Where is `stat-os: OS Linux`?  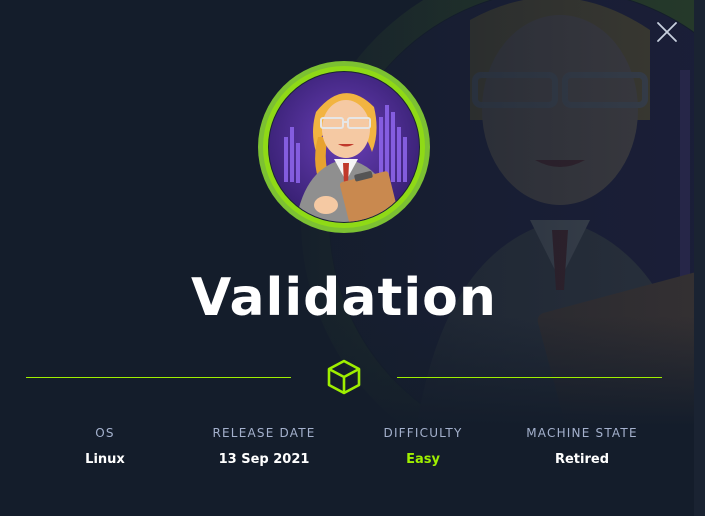
stat-os: OS Linux is located at coordinates (105, 446).